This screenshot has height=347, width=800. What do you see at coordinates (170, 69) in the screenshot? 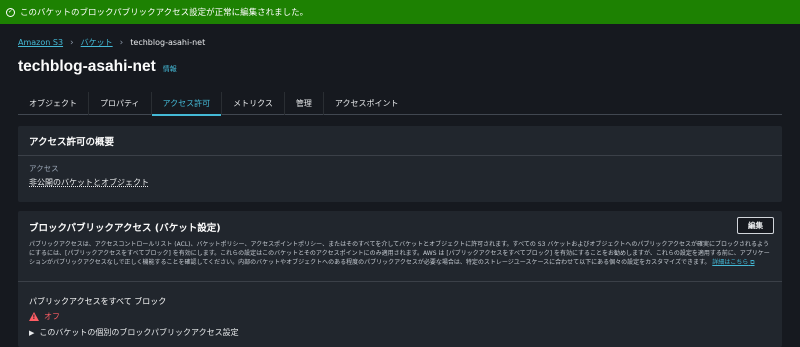
I see `info-link: 情報` at bounding box center [170, 69].